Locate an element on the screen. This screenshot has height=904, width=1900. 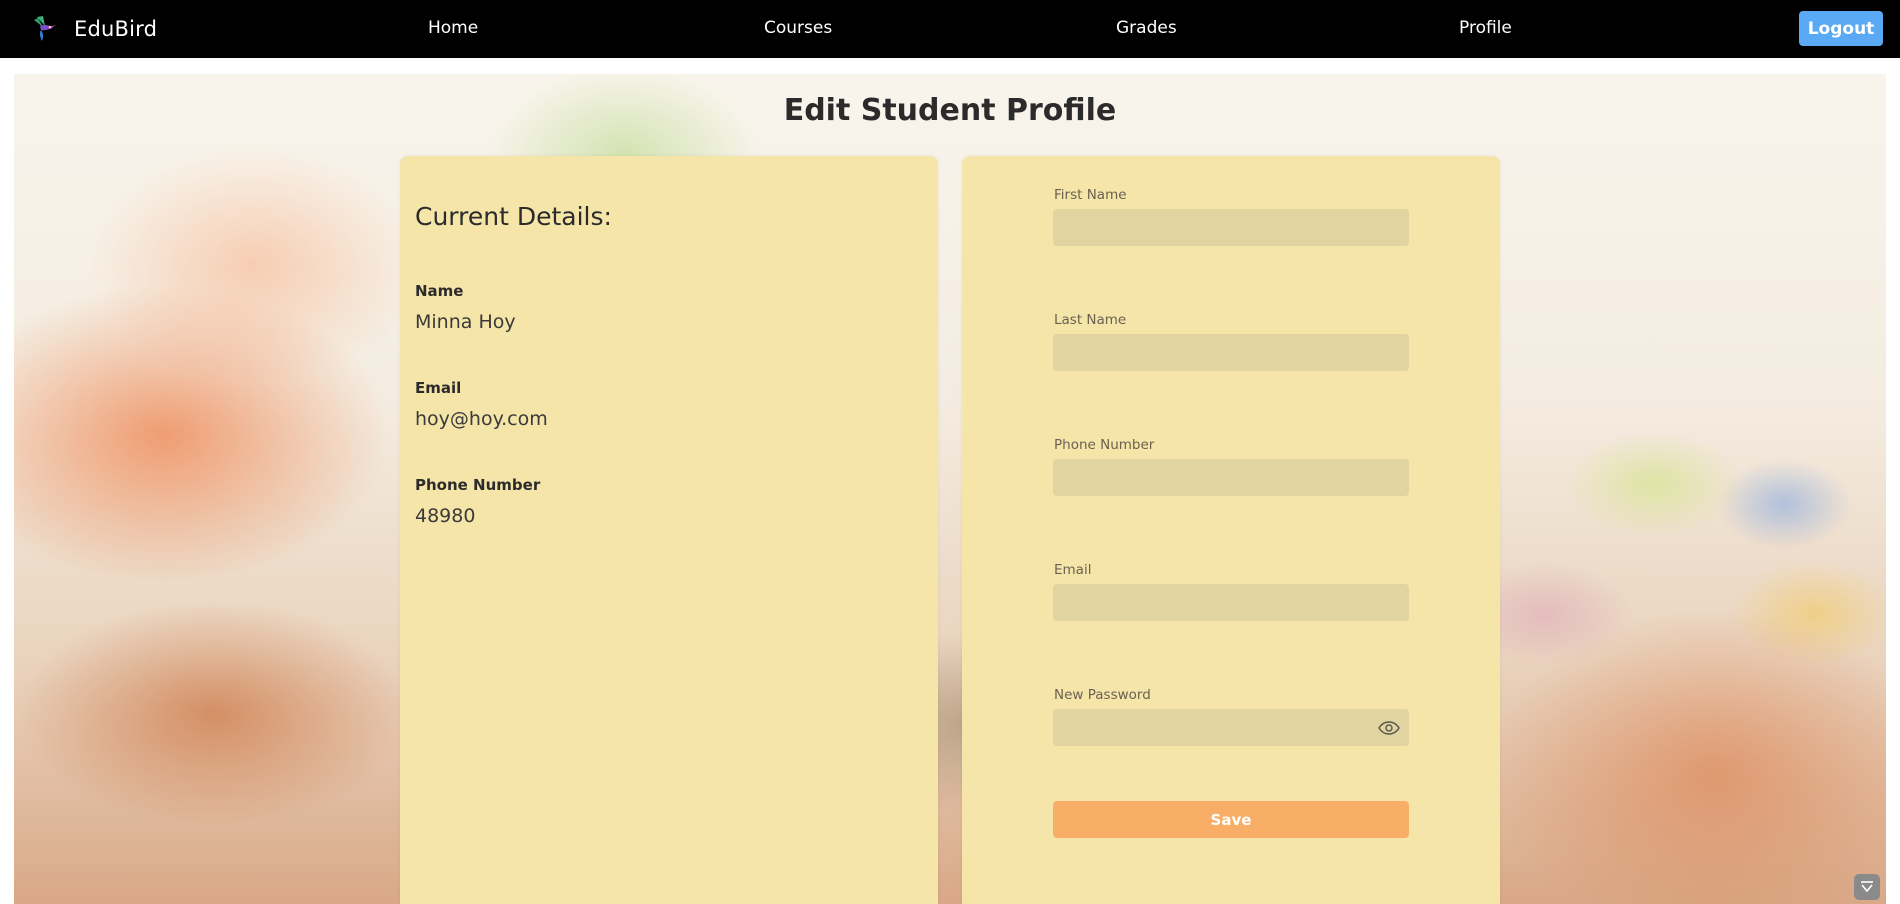
chevron-down-widget-icon is located at coordinates (1867, 887).